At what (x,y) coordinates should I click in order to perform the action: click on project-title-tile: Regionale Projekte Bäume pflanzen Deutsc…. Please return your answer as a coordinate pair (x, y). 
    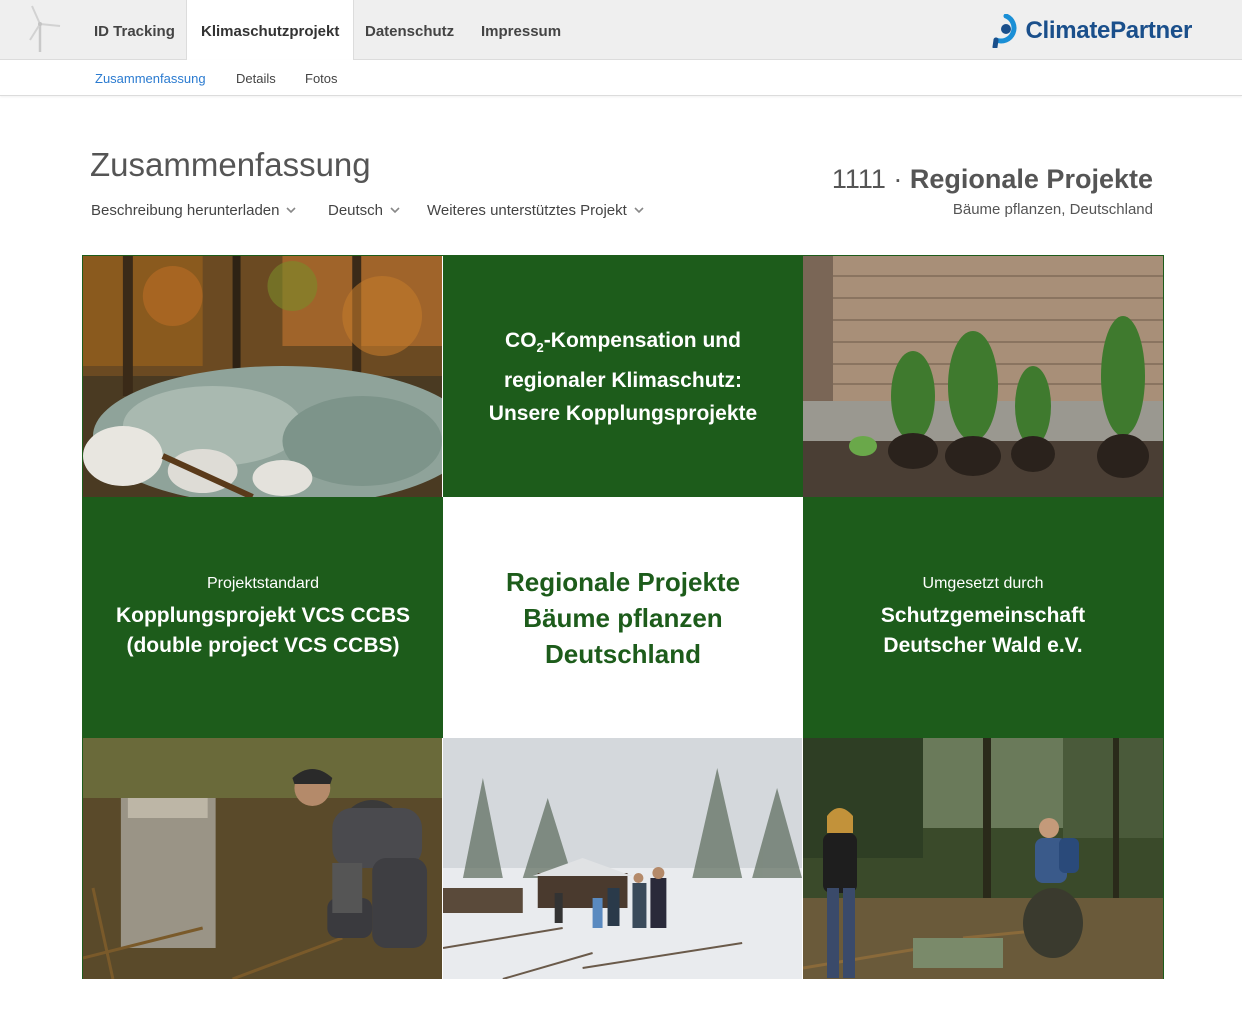
    Looking at the image, I should click on (623, 617).